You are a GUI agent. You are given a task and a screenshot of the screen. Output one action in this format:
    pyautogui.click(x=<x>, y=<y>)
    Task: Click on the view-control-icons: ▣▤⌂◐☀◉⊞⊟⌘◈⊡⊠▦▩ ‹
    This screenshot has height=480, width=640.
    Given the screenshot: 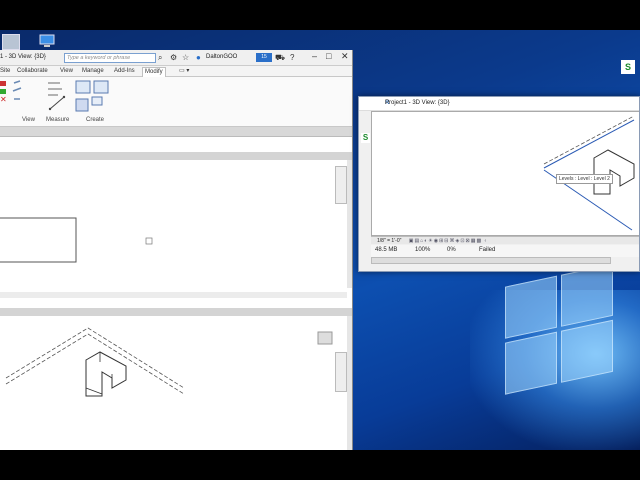 What is the action you would take?
    pyautogui.click(x=448, y=241)
    